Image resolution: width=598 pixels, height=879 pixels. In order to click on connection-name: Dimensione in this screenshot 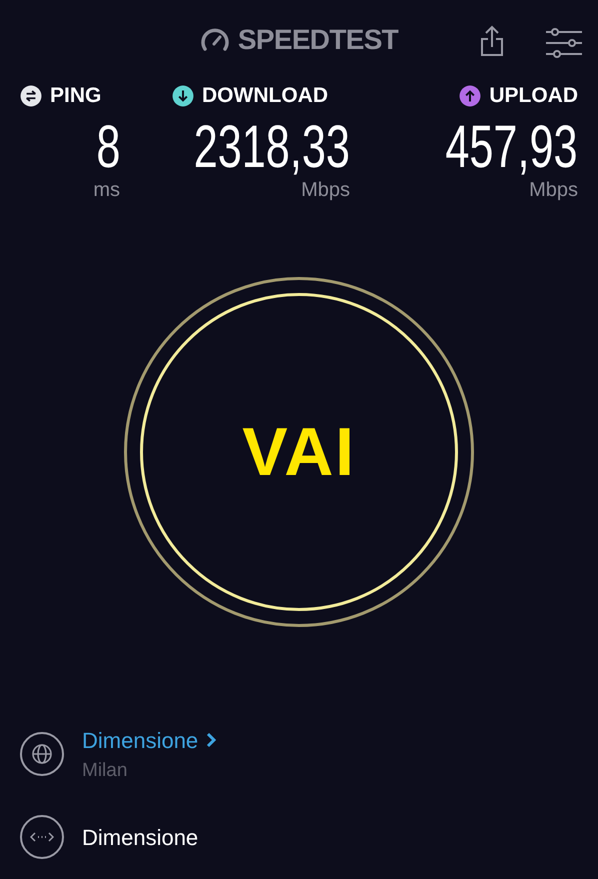, I will do `click(140, 838)`.